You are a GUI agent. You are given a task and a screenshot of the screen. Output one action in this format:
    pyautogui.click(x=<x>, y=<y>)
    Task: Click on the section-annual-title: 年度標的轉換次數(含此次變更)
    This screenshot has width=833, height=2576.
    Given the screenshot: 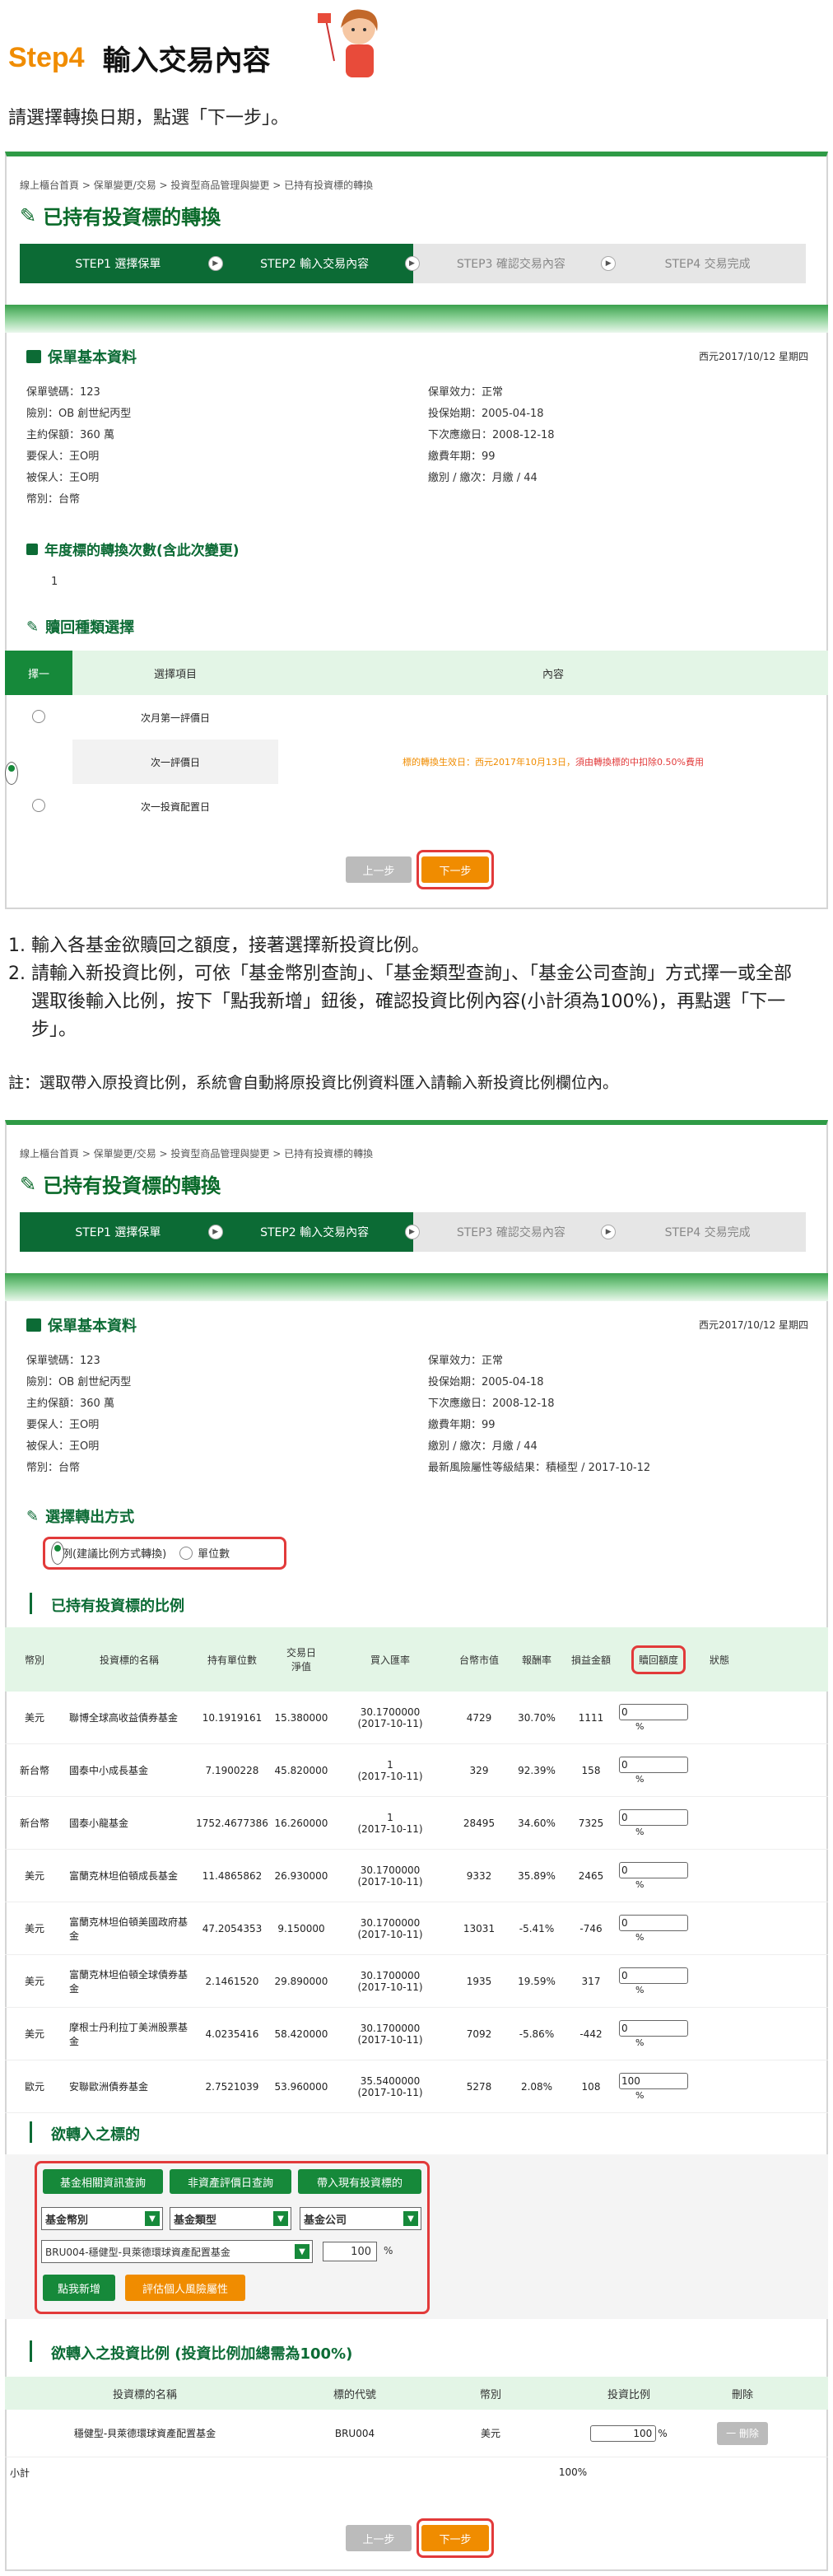 What is the action you would take?
    pyautogui.click(x=133, y=549)
    